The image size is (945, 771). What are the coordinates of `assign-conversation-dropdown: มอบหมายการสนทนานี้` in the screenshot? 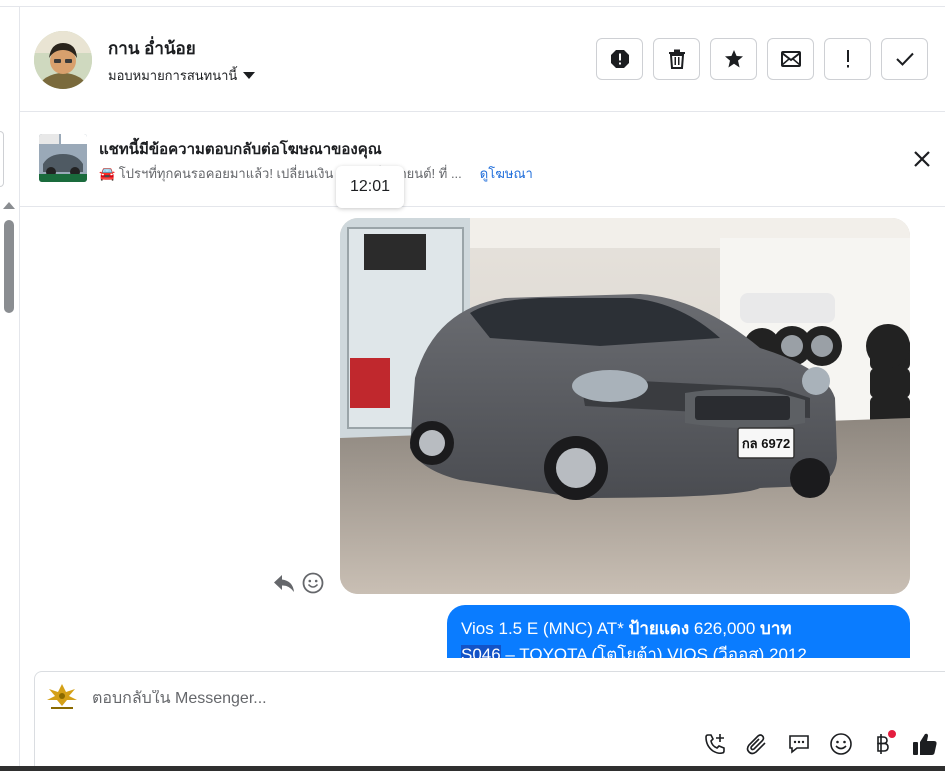 It's located at (182, 75).